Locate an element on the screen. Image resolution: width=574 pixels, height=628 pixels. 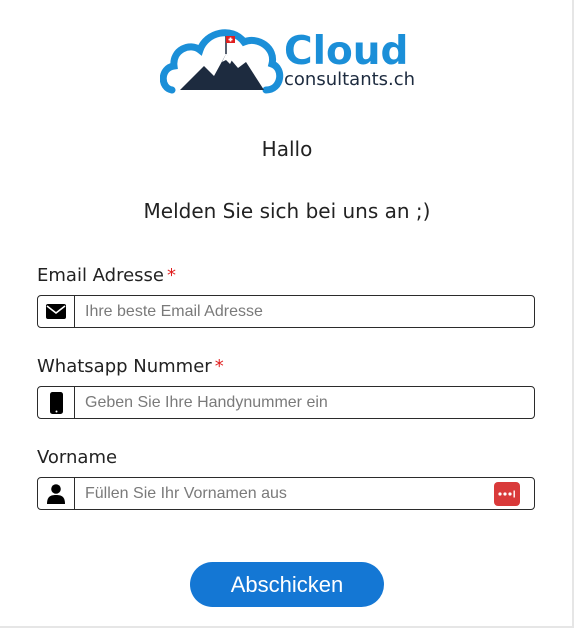
firstname-input-group is located at coordinates (286, 493).